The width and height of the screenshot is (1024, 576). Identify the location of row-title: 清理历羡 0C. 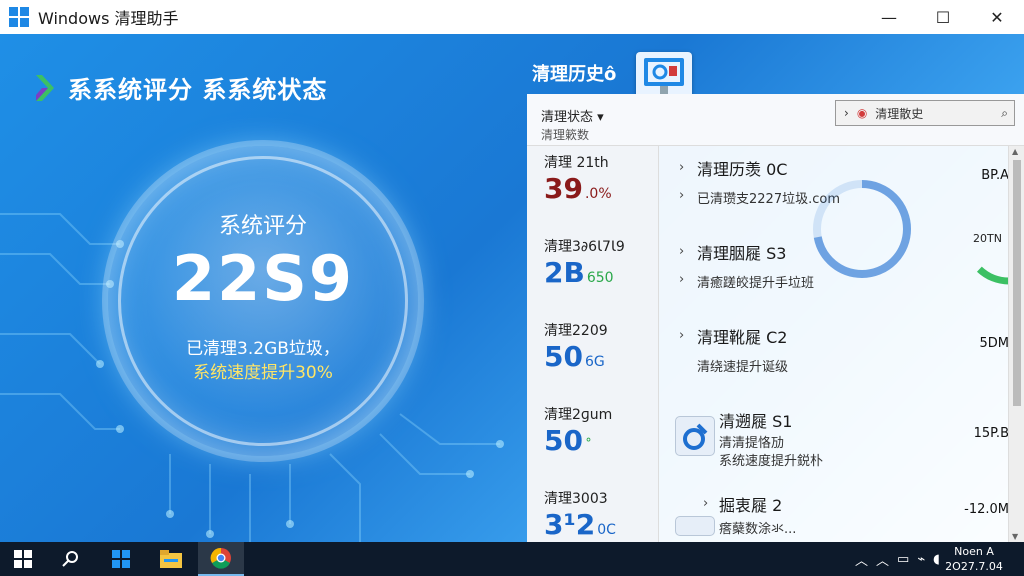
(742, 169).